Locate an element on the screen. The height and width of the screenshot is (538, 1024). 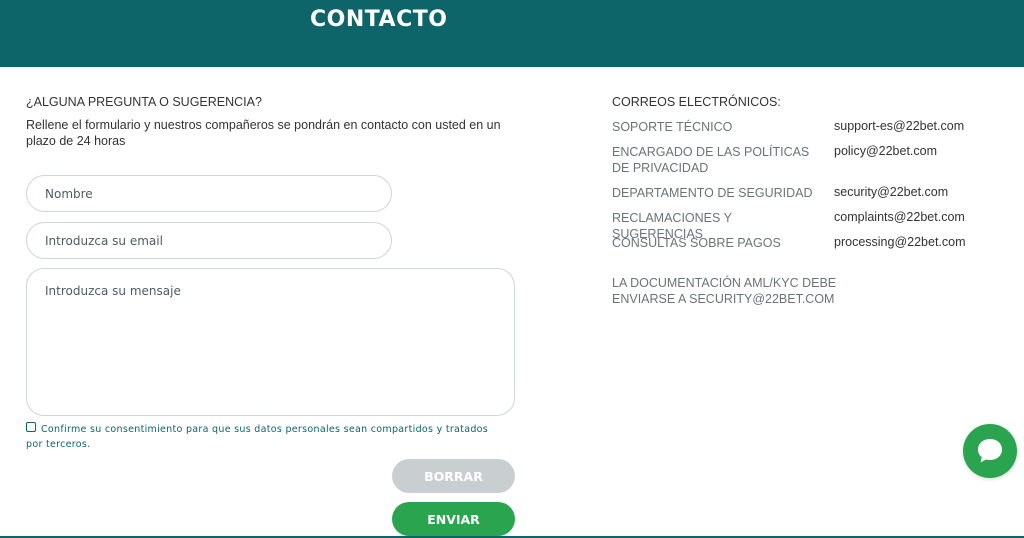
email-address: support-es@22bet.com is located at coordinates (899, 126).